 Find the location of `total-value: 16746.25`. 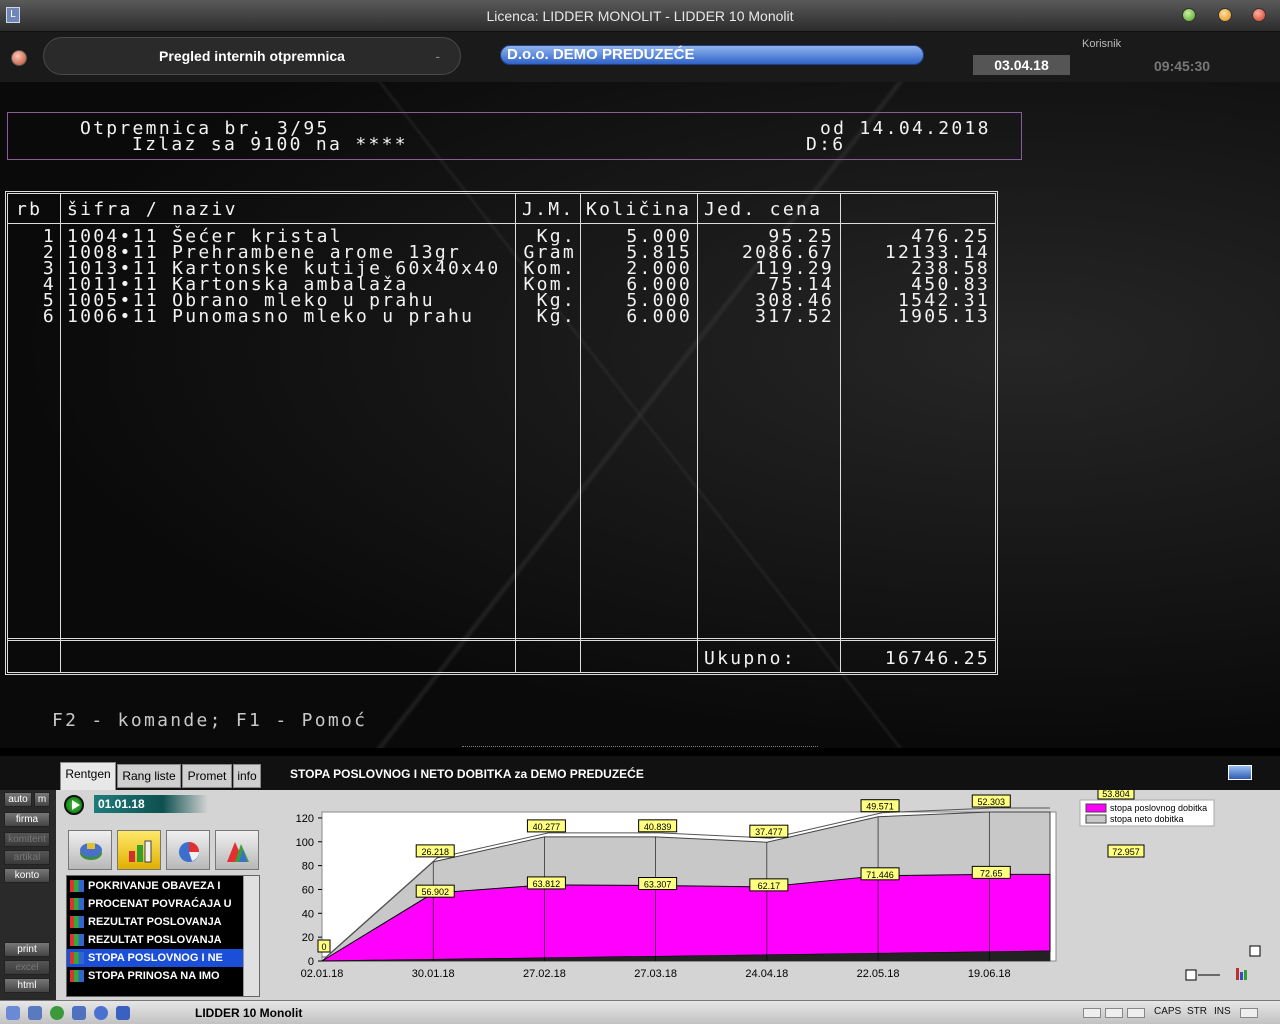

total-value: 16746.25 is located at coordinates (937, 658).